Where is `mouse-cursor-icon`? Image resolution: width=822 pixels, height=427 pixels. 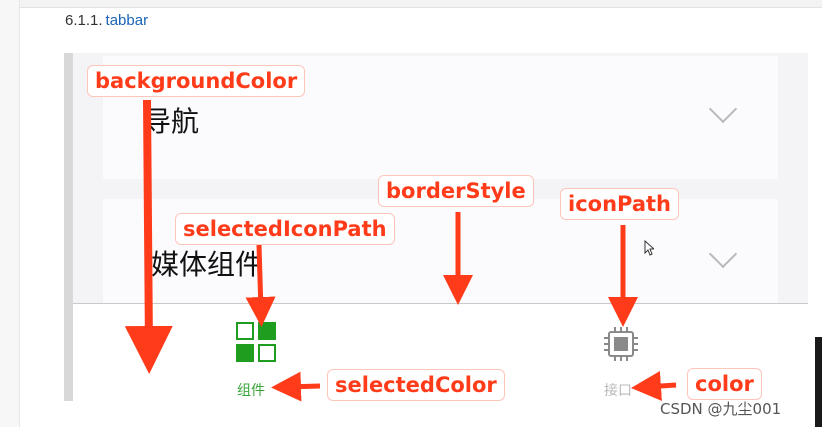 mouse-cursor-icon is located at coordinates (649, 248).